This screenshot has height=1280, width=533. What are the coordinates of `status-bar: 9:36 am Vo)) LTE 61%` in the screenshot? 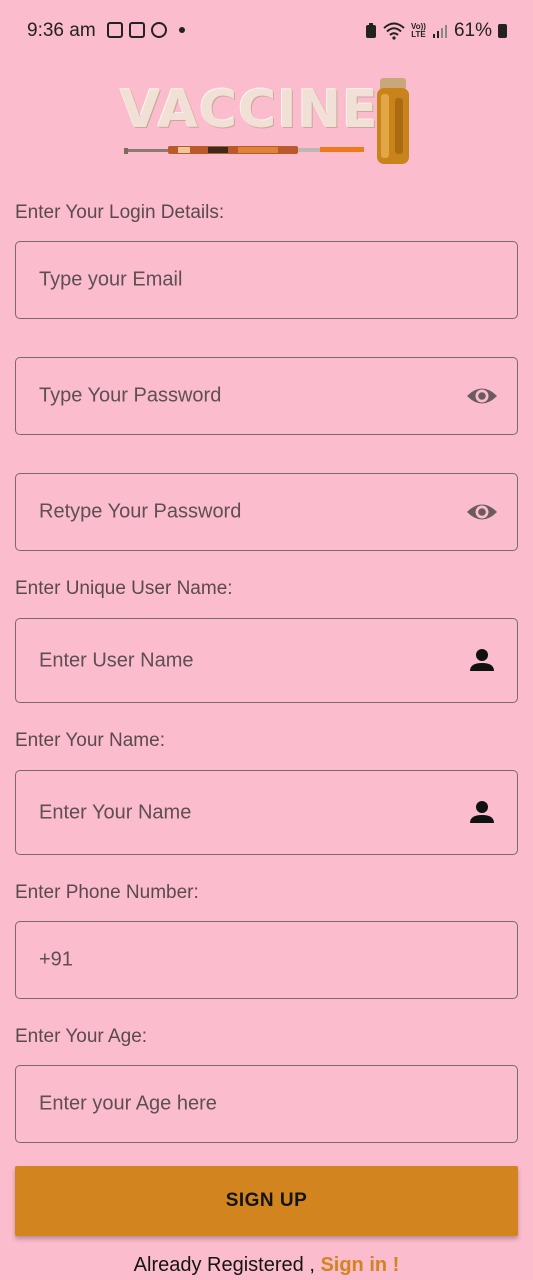 It's located at (266, 31).